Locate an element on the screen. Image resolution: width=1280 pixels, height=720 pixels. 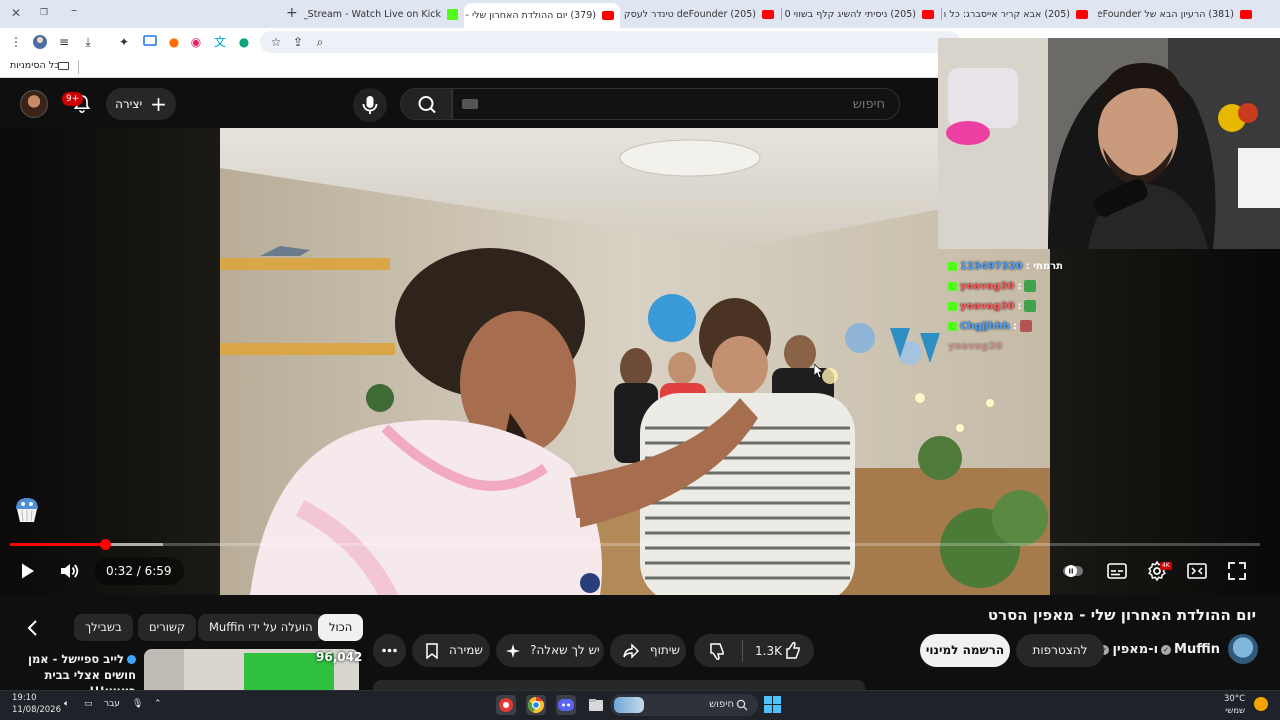
reading-list-icon: ≡ is located at coordinates (64, 42).